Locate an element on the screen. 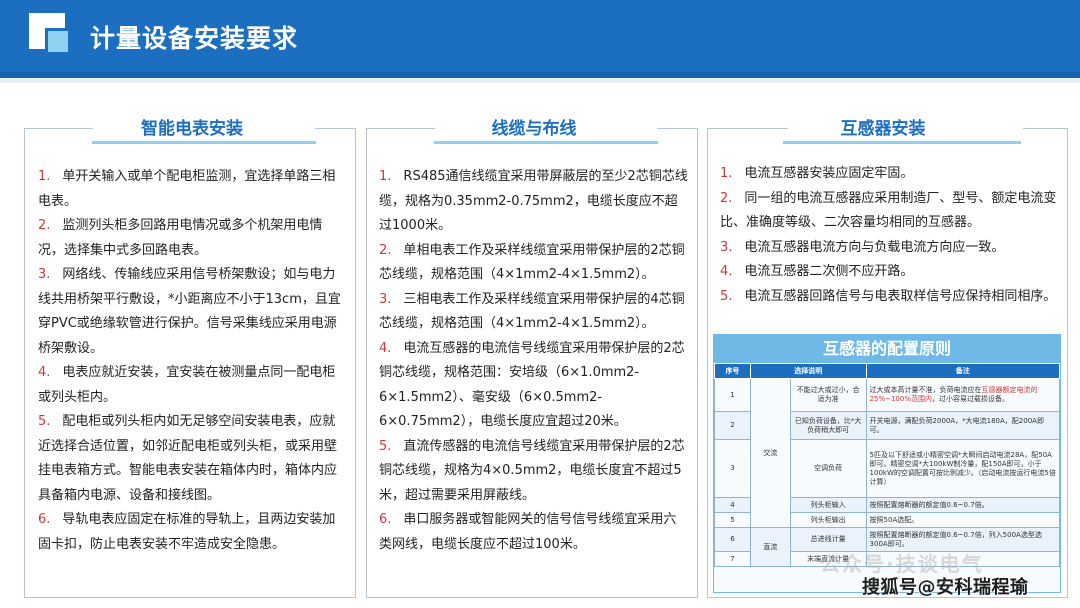  list-item: 1. 单开关输入或单个配电柜监测，宜选择单路三相电表。 is located at coordinates (187, 189).